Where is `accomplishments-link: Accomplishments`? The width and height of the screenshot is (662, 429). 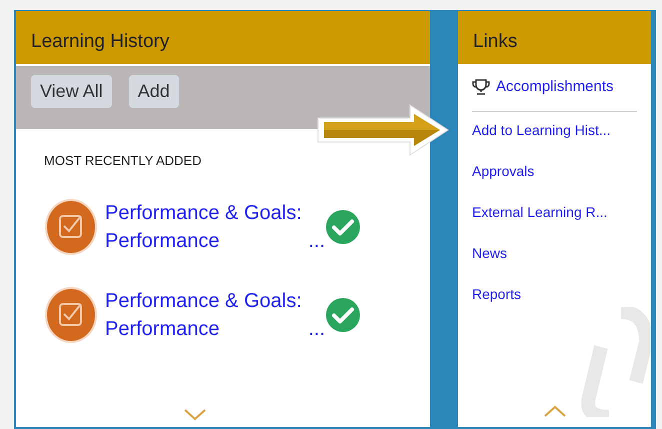 accomplishments-link: Accomplishments is located at coordinates (555, 87).